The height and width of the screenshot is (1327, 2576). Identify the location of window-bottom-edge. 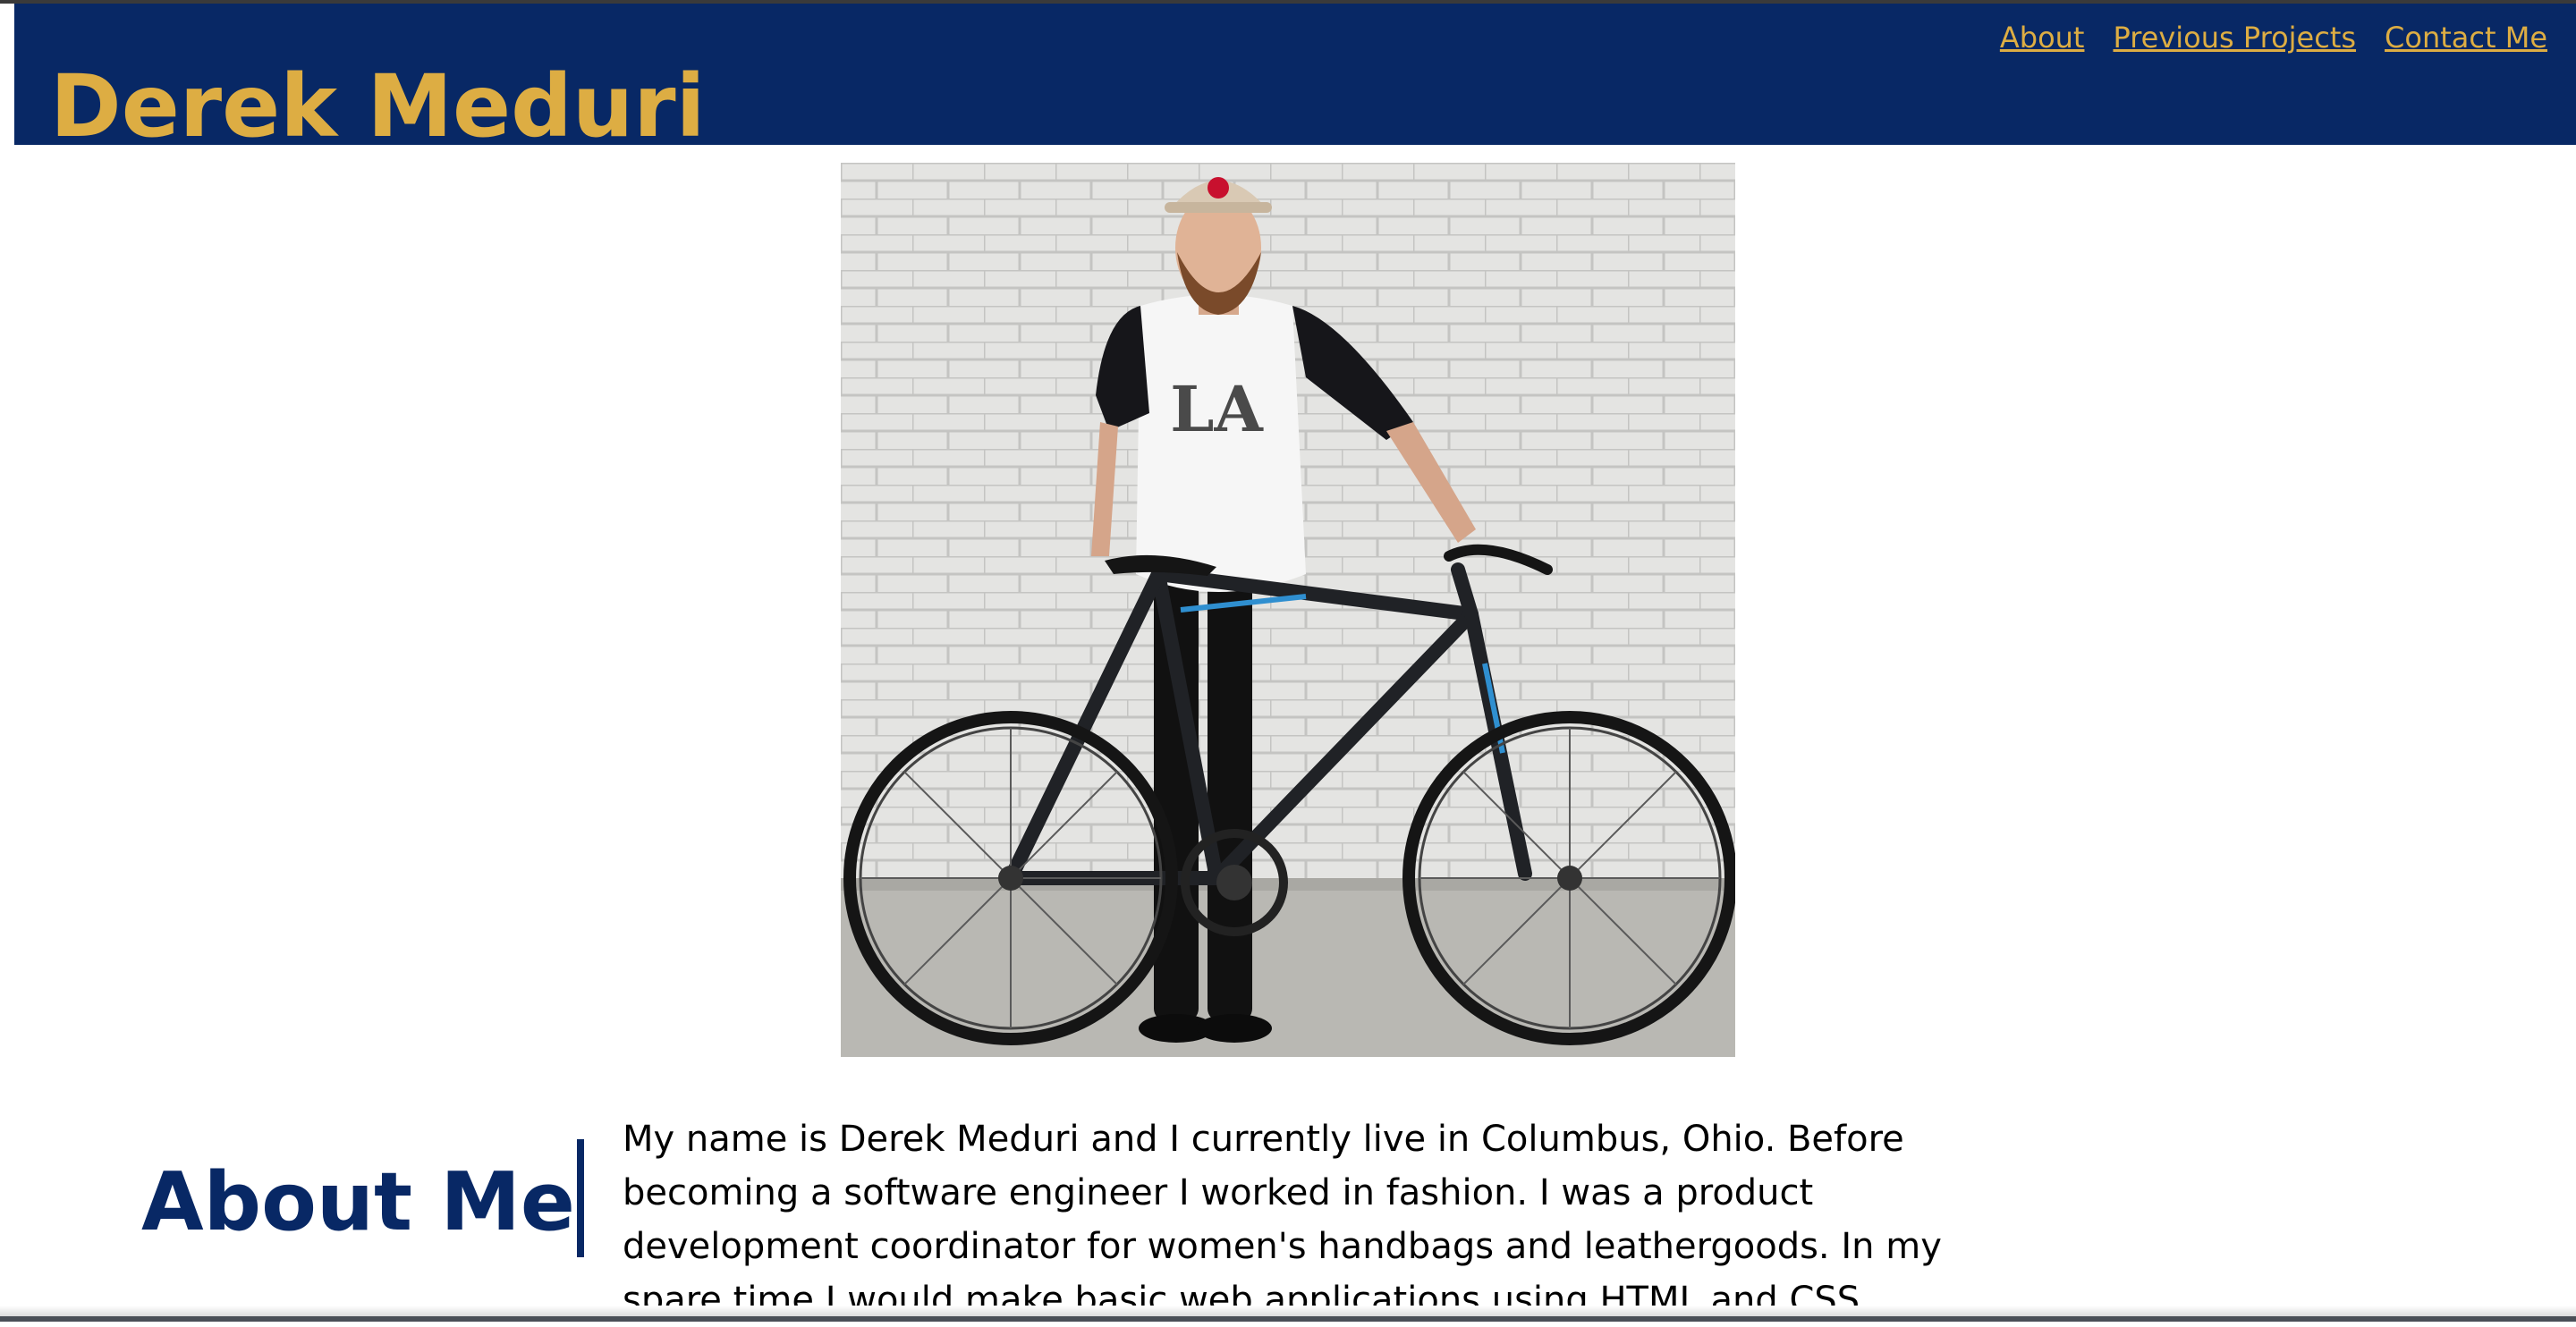
(1288, 1319).